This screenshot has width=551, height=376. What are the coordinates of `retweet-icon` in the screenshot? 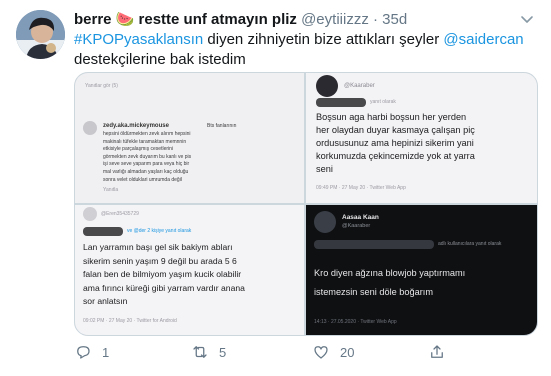 It's located at (200, 352).